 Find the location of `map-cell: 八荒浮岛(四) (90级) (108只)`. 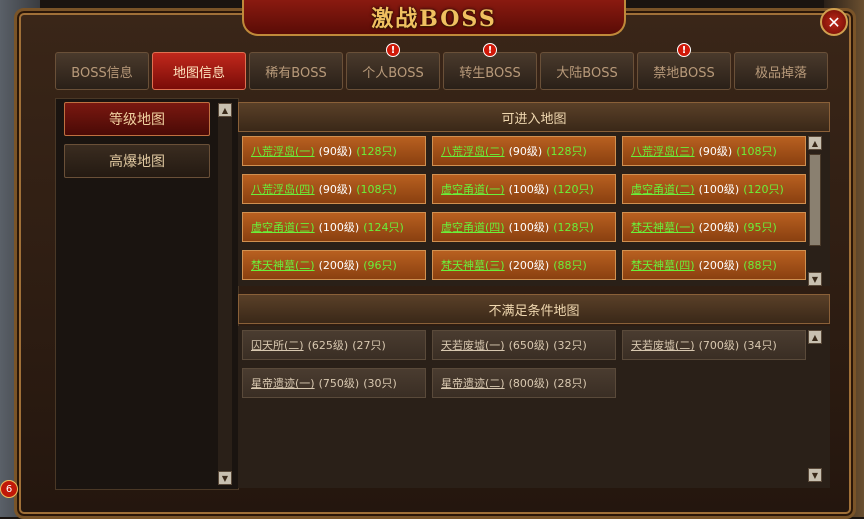

map-cell: 八荒浮岛(四) (90级) (108只) is located at coordinates (334, 189).